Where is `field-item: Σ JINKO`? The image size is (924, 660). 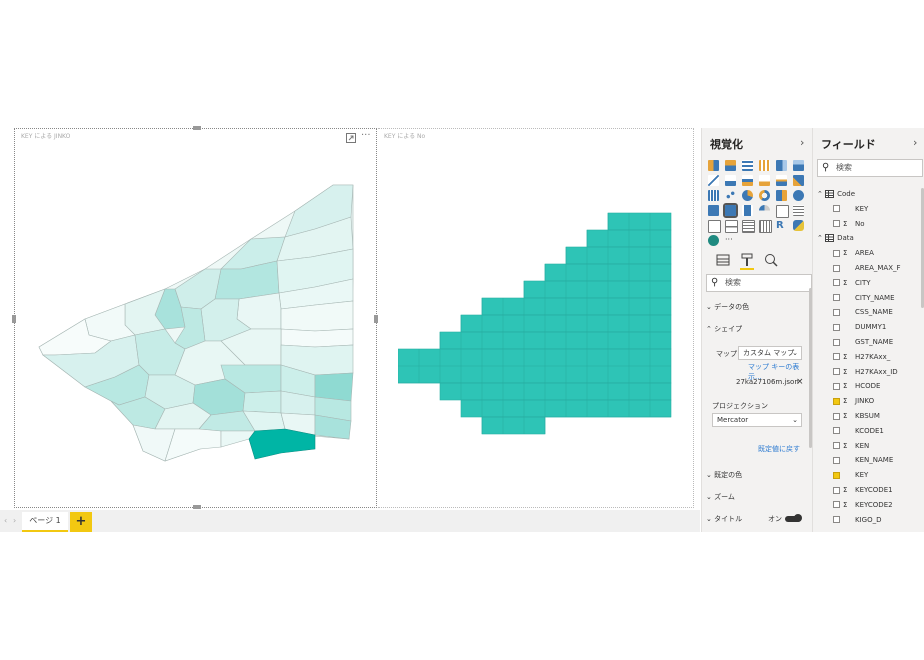
field-item: Σ JINKO is located at coordinates (853, 401).